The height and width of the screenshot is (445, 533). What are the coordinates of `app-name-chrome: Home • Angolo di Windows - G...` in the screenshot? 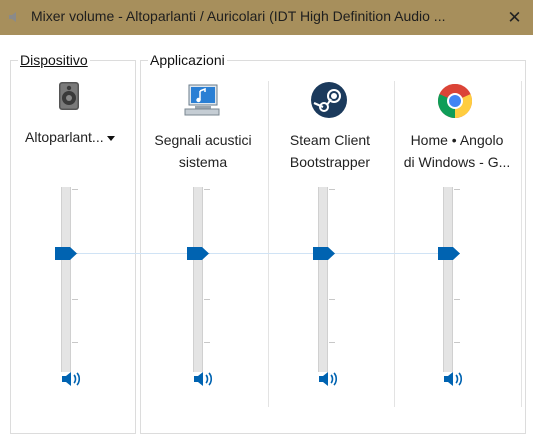 It's located at (457, 151).